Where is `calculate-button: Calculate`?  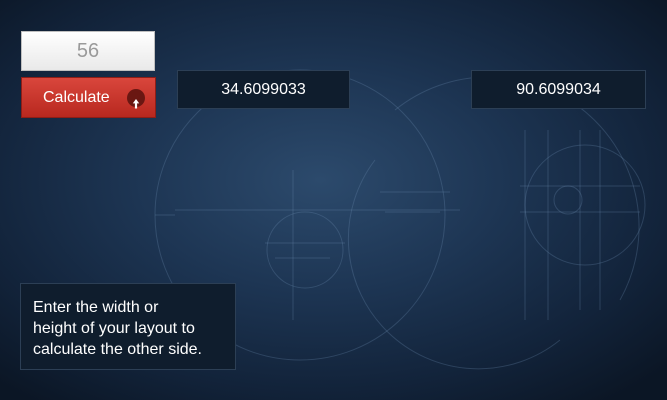
calculate-button: Calculate is located at coordinates (88, 97).